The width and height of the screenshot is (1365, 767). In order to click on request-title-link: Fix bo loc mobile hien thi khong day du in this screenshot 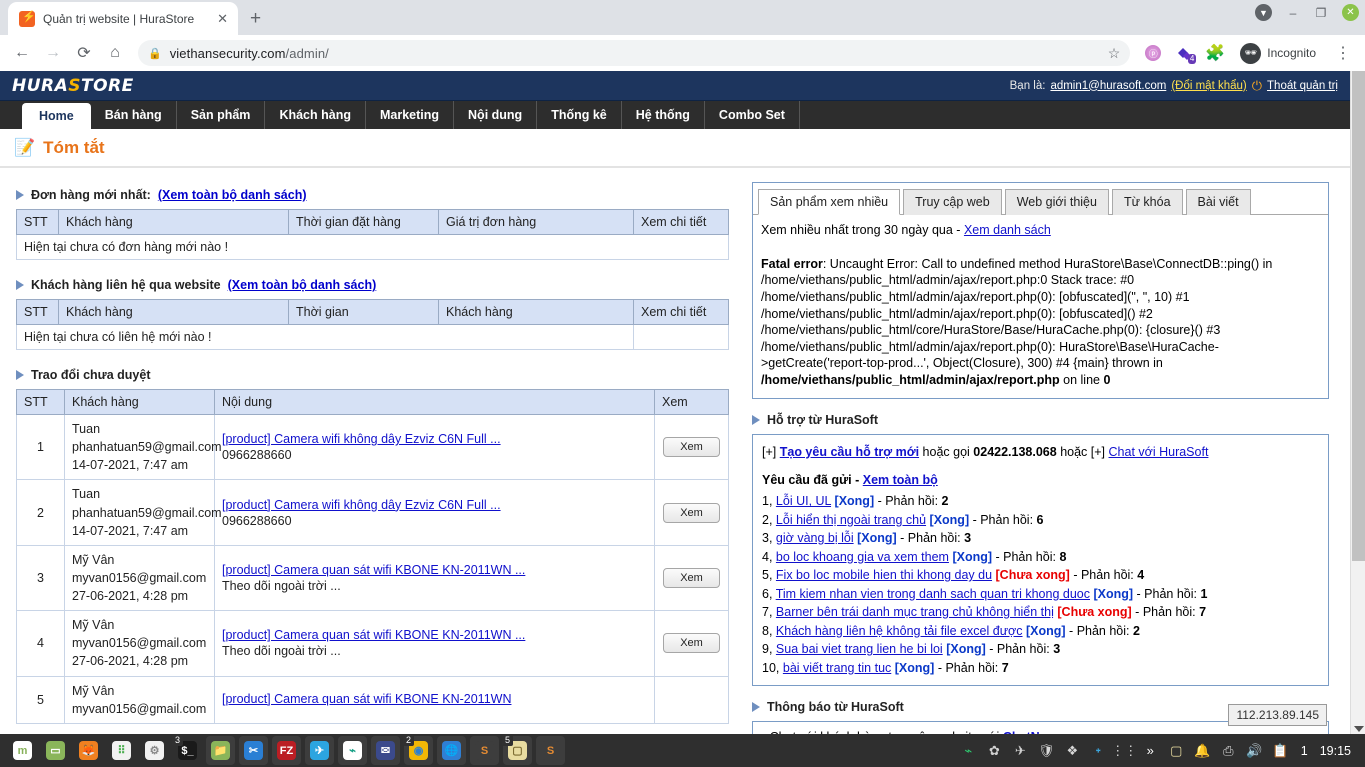, I will do `click(884, 575)`.